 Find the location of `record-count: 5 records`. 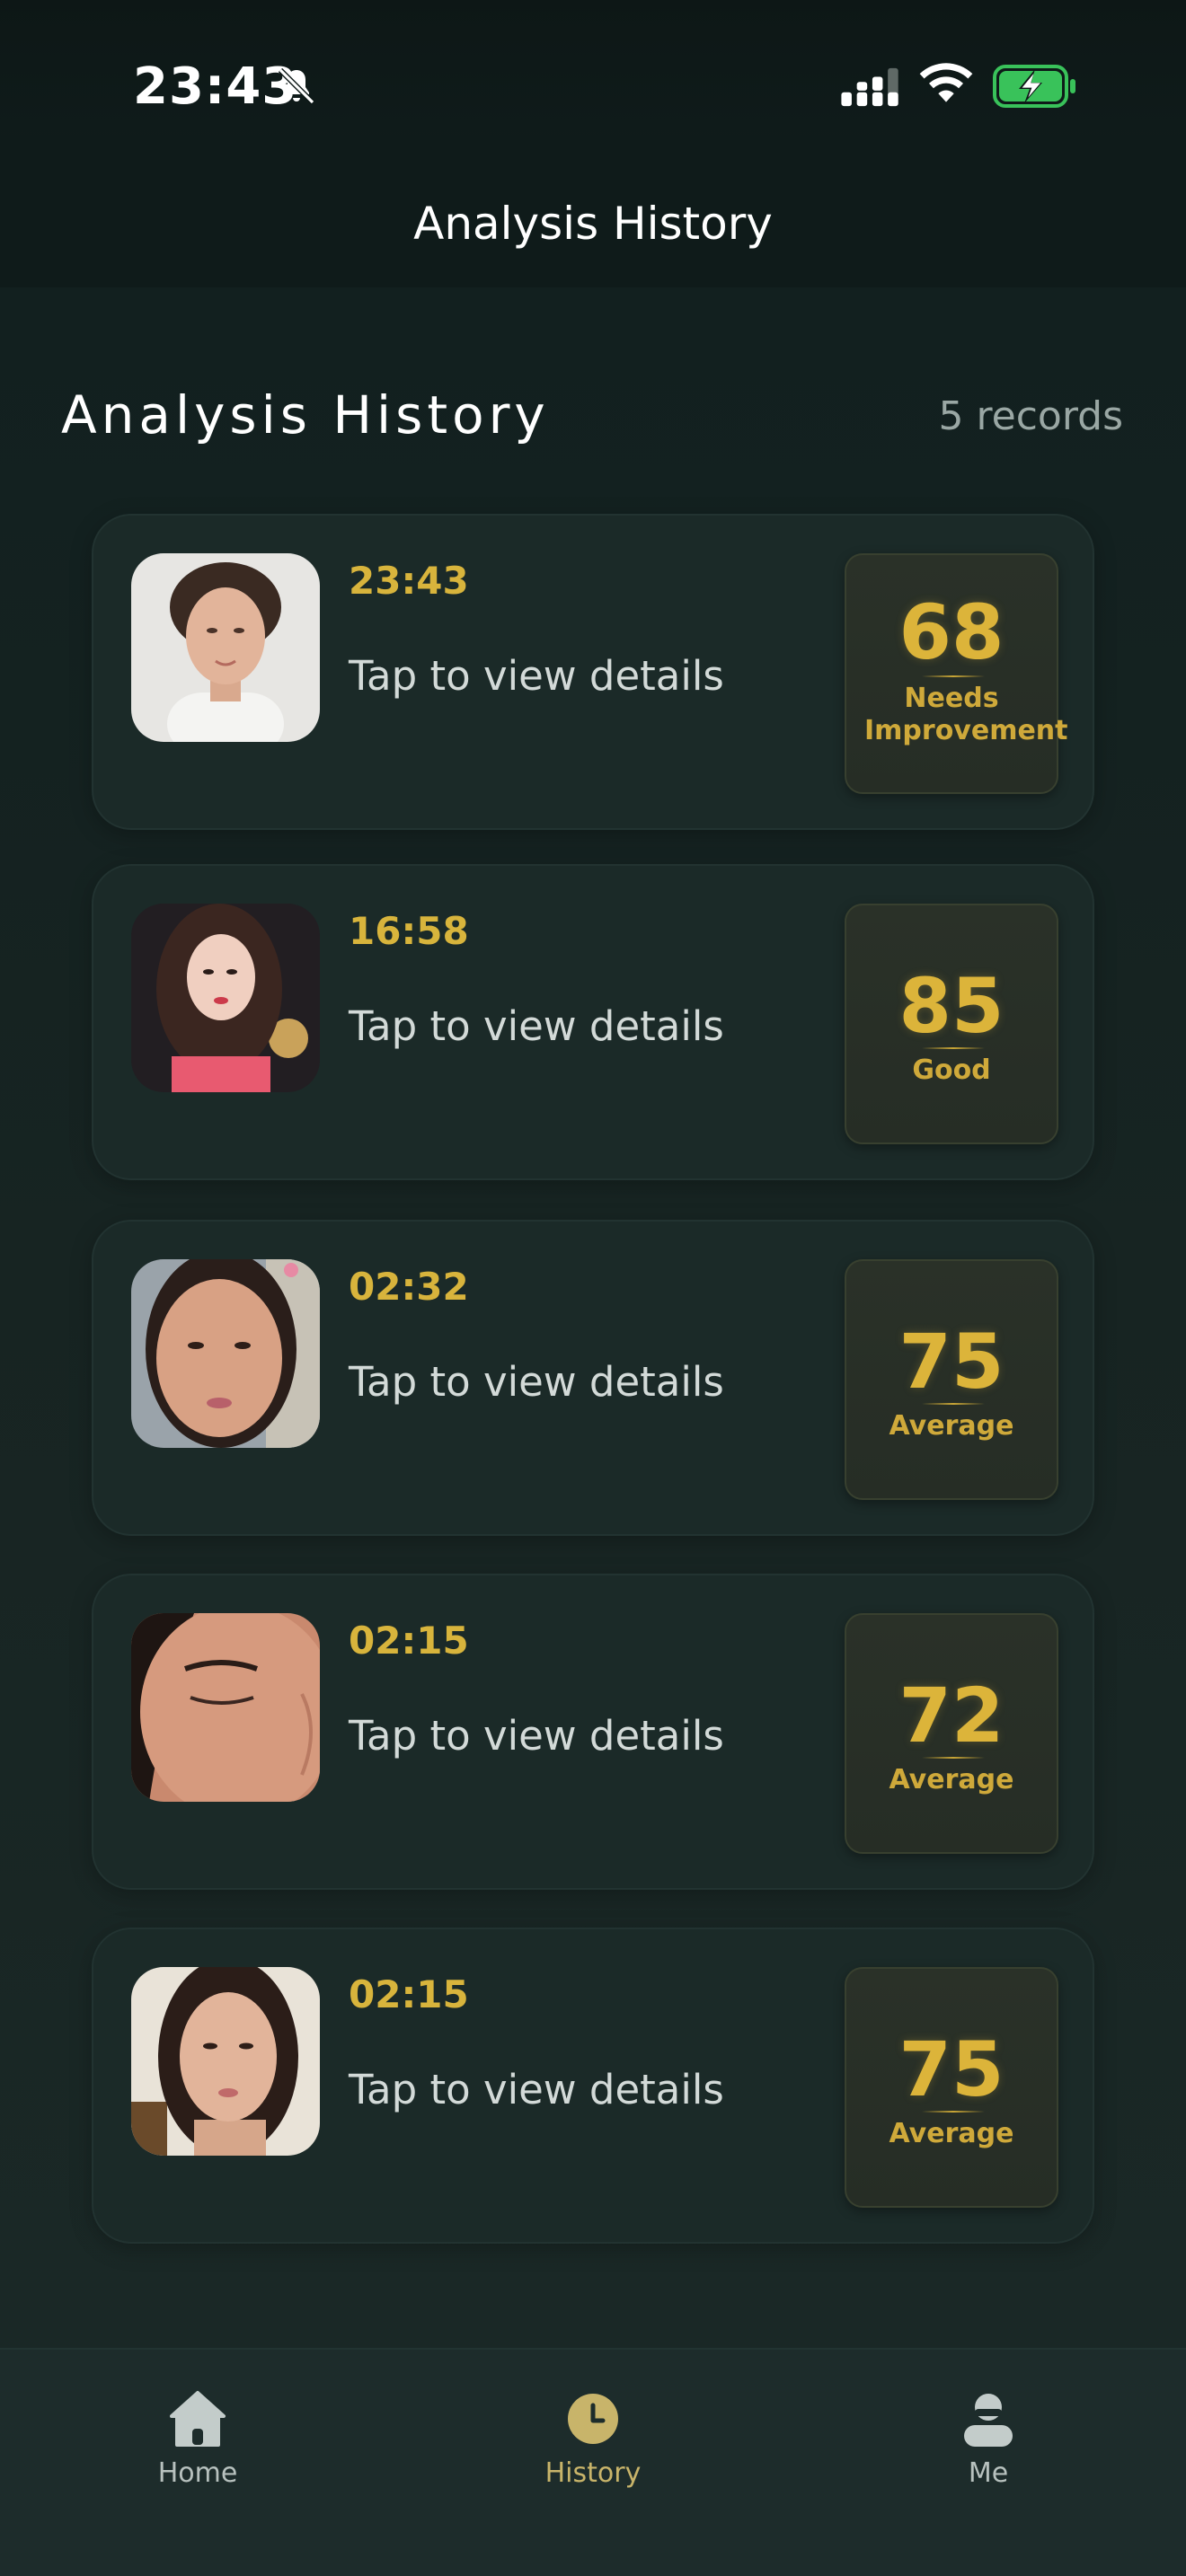

record-count: 5 records is located at coordinates (1030, 416).